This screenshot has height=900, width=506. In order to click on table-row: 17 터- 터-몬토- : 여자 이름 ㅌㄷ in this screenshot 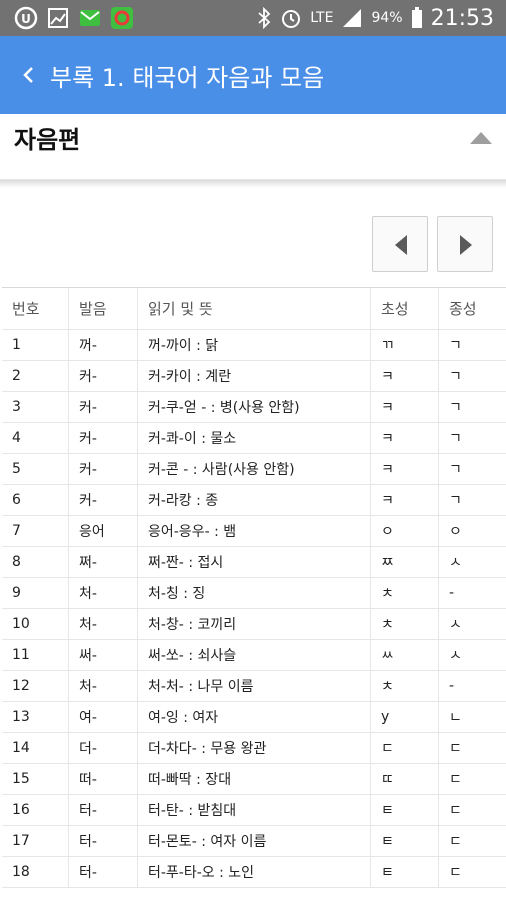, I will do `click(254, 841)`.